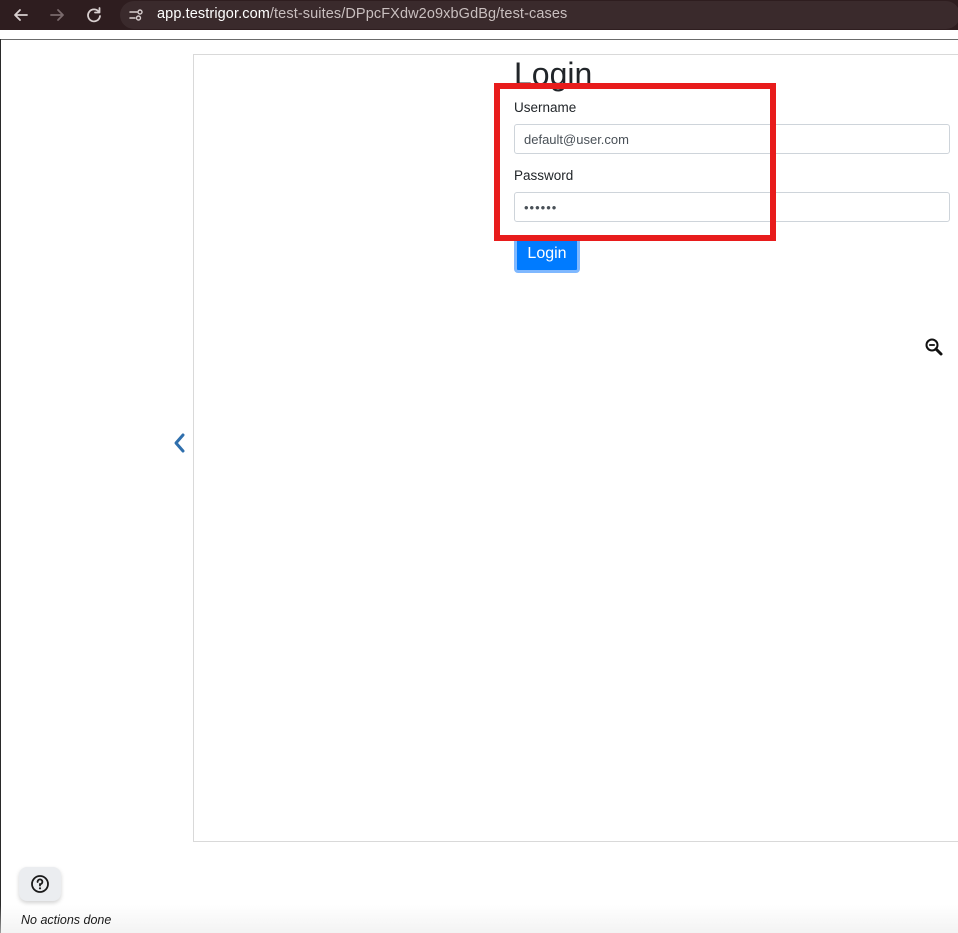 This screenshot has height=933, width=958. I want to click on left-divider, so click(0, 486).